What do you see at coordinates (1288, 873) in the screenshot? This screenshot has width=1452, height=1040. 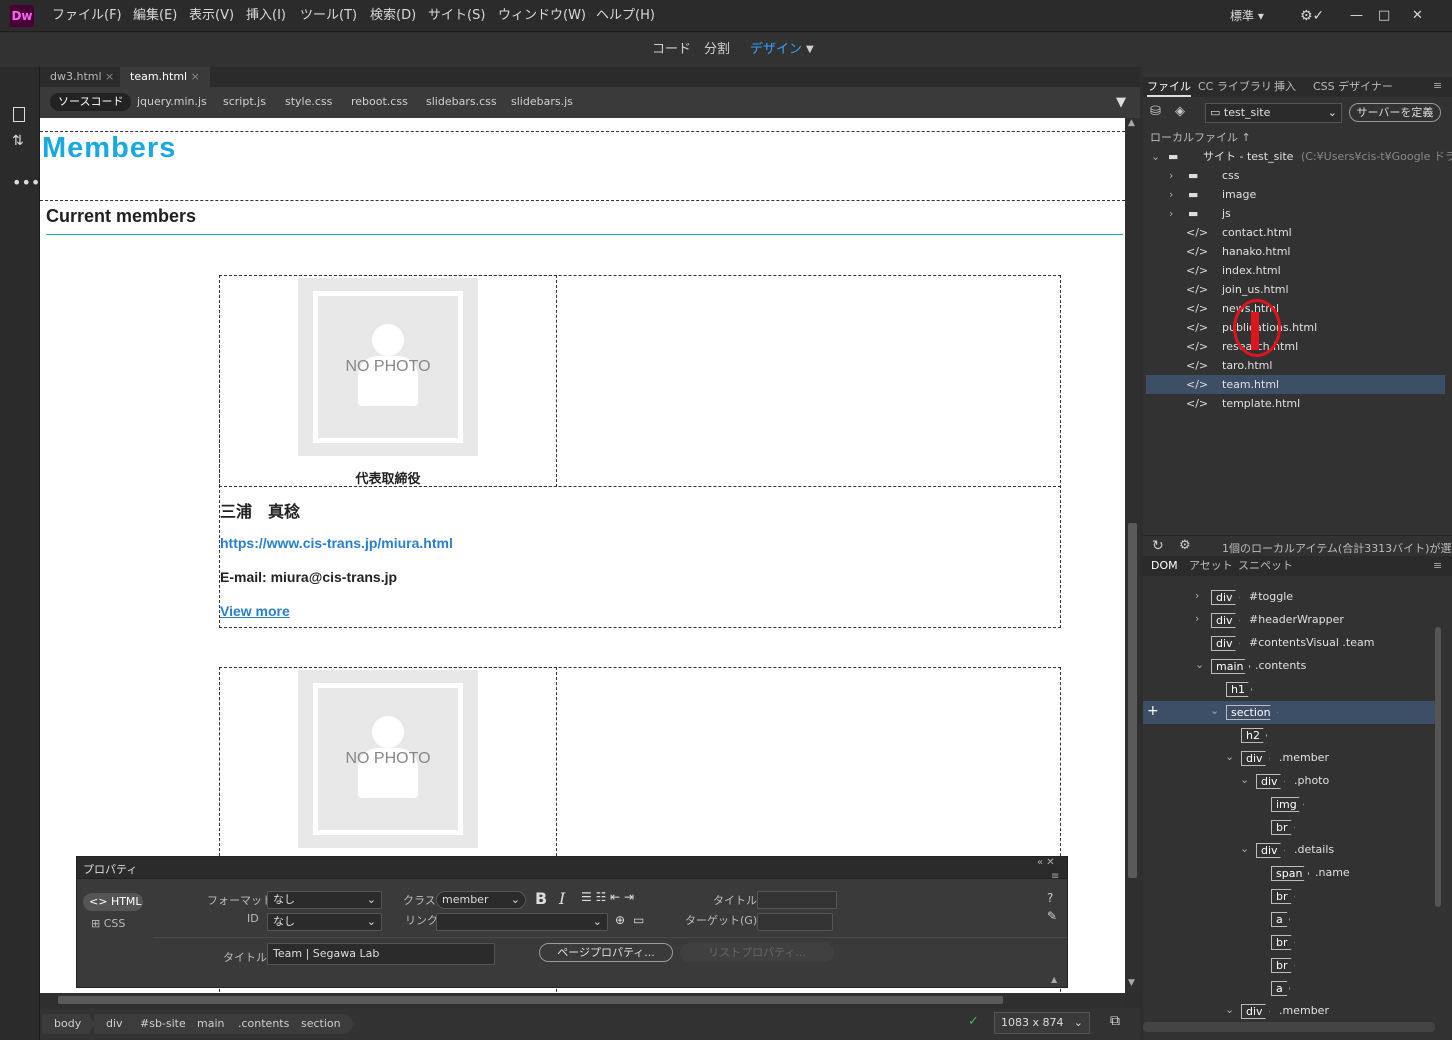 I see `dom-node-span: span .name` at bounding box center [1288, 873].